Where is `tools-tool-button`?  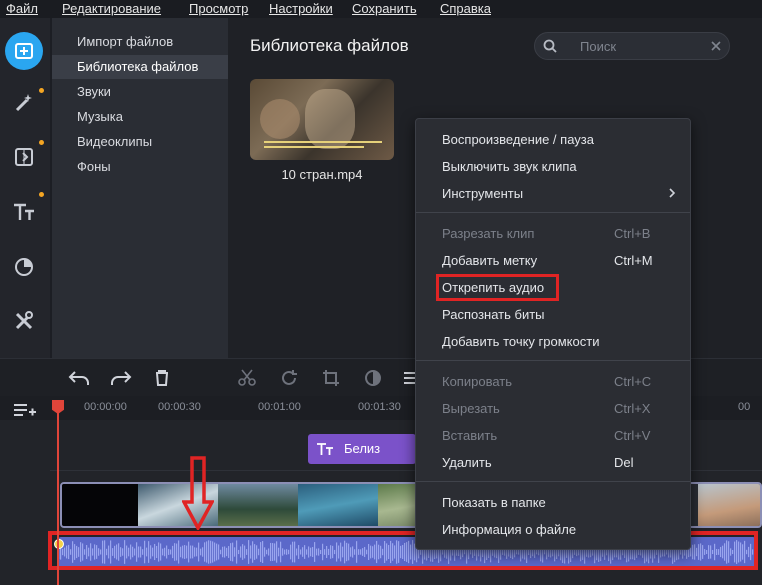 tools-tool-button is located at coordinates (24, 321).